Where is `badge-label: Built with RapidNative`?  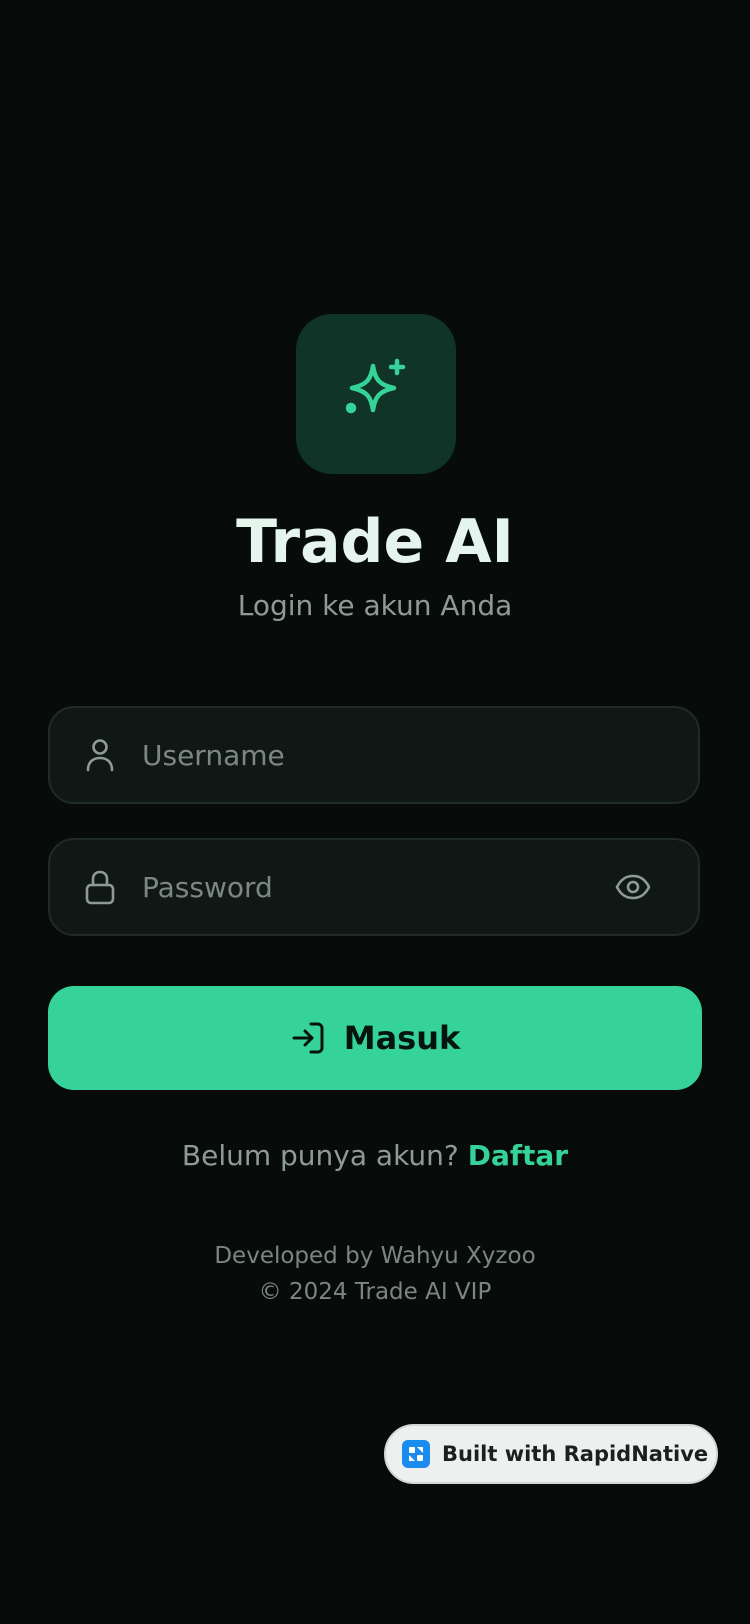
badge-label: Built with RapidNative is located at coordinates (575, 1454).